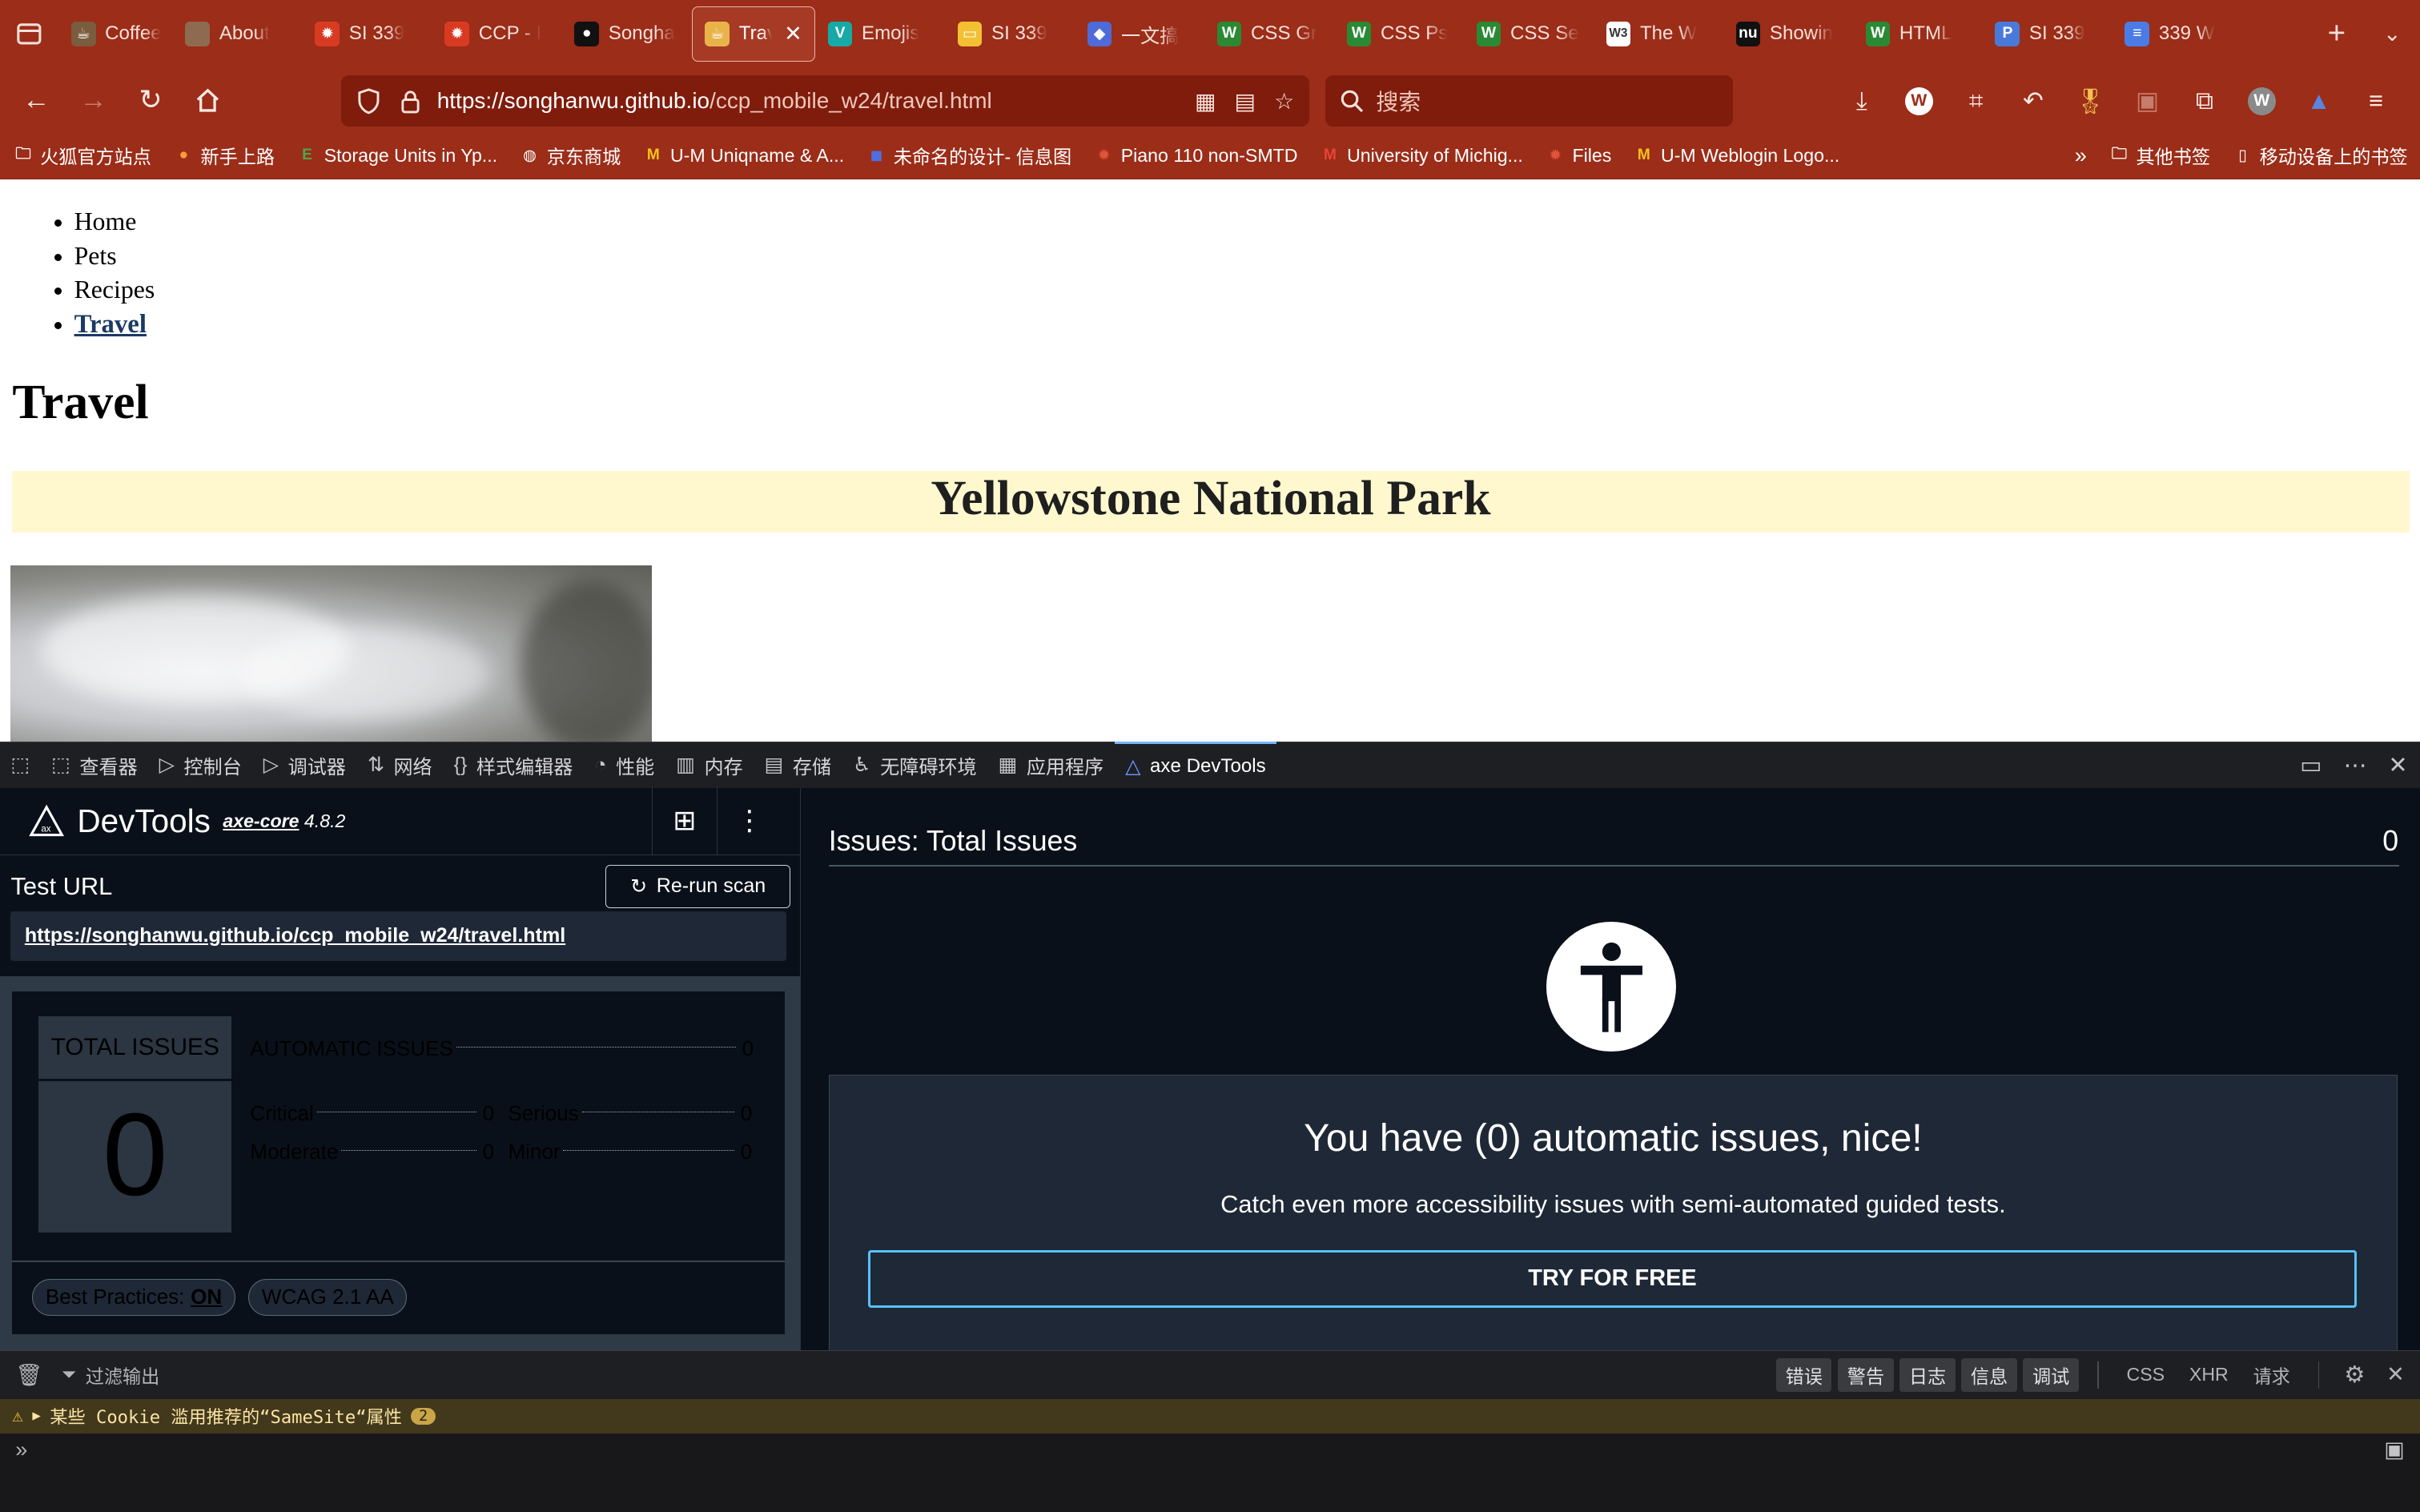  What do you see at coordinates (2394, 1450) in the screenshot?
I see `editor-mode-icon: ▣` at bounding box center [2394, 1450].